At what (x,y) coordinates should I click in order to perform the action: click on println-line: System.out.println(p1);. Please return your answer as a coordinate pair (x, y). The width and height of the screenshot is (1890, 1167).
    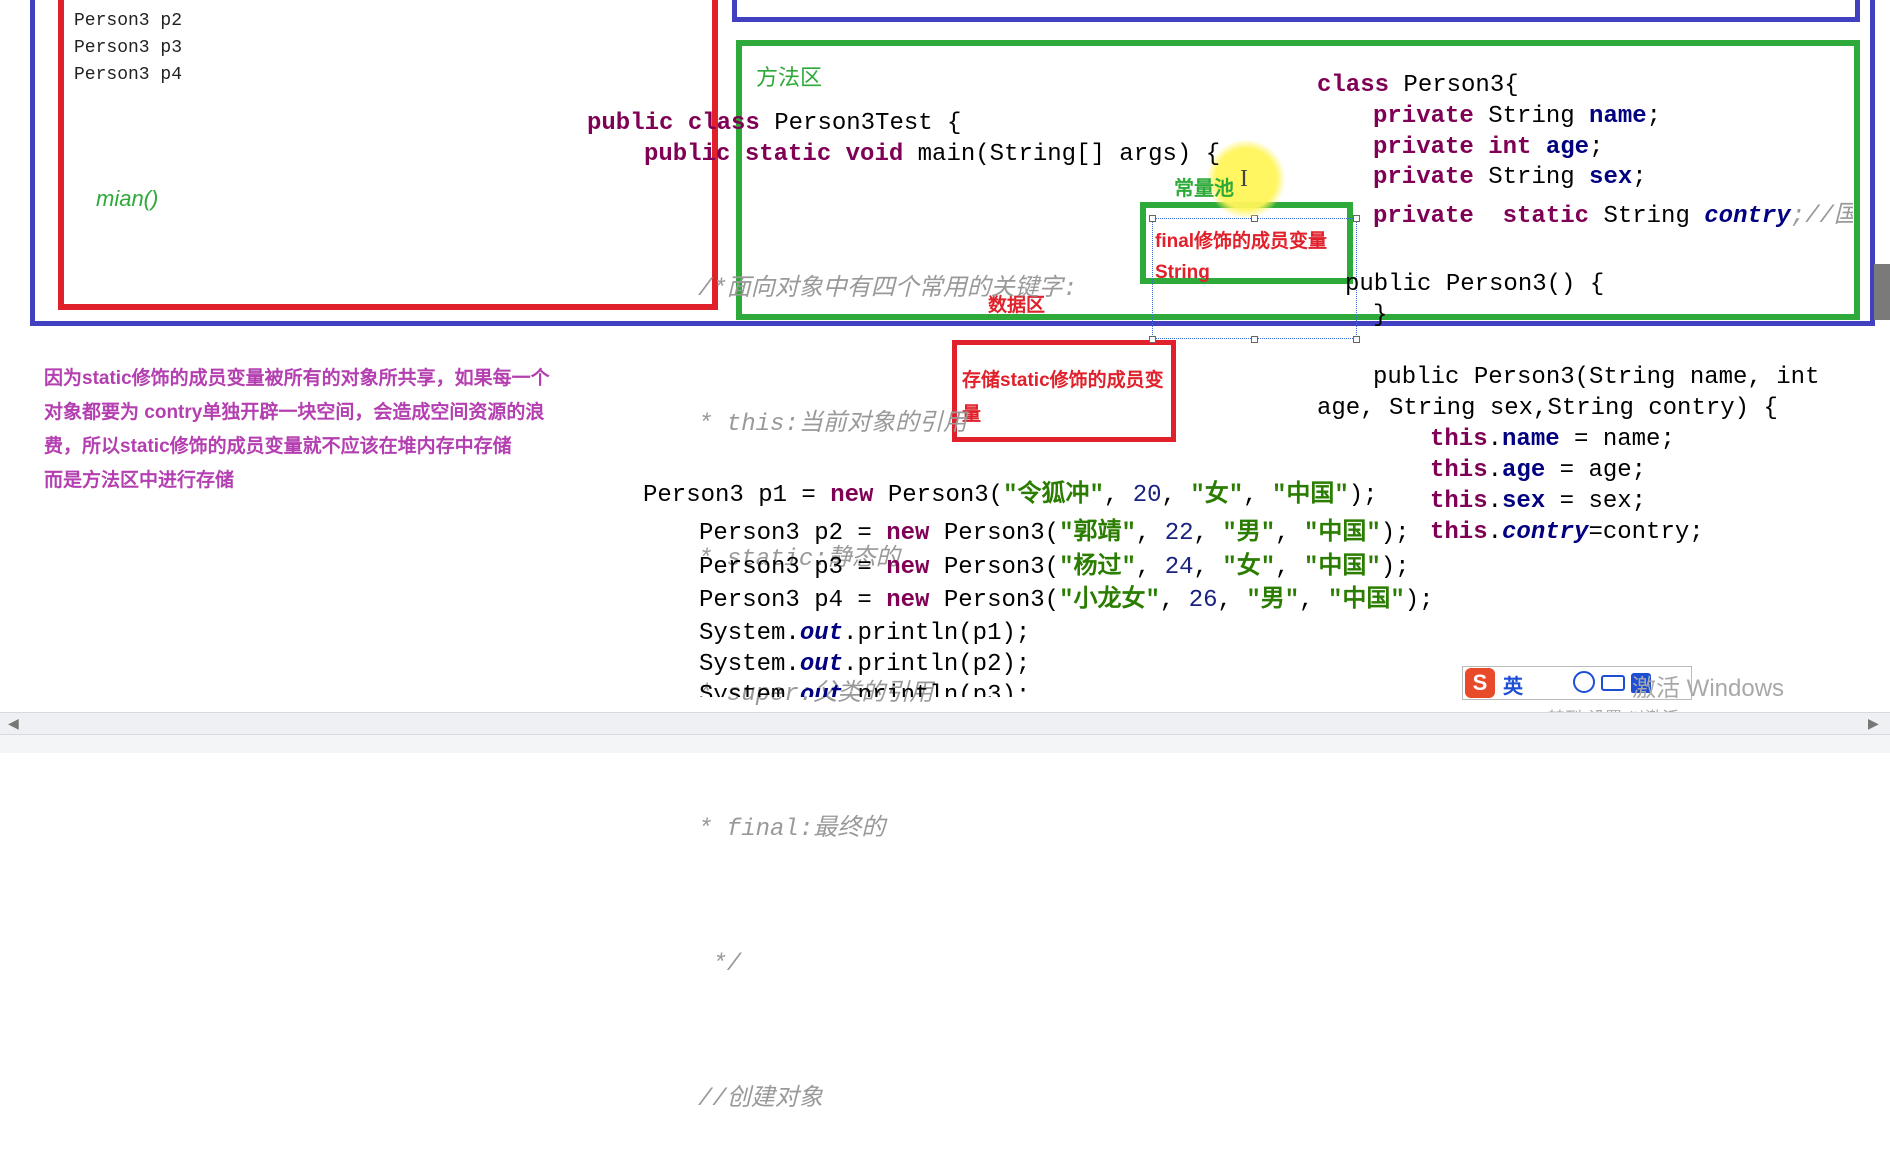
    Looking at the image, I should click on (865, 633).